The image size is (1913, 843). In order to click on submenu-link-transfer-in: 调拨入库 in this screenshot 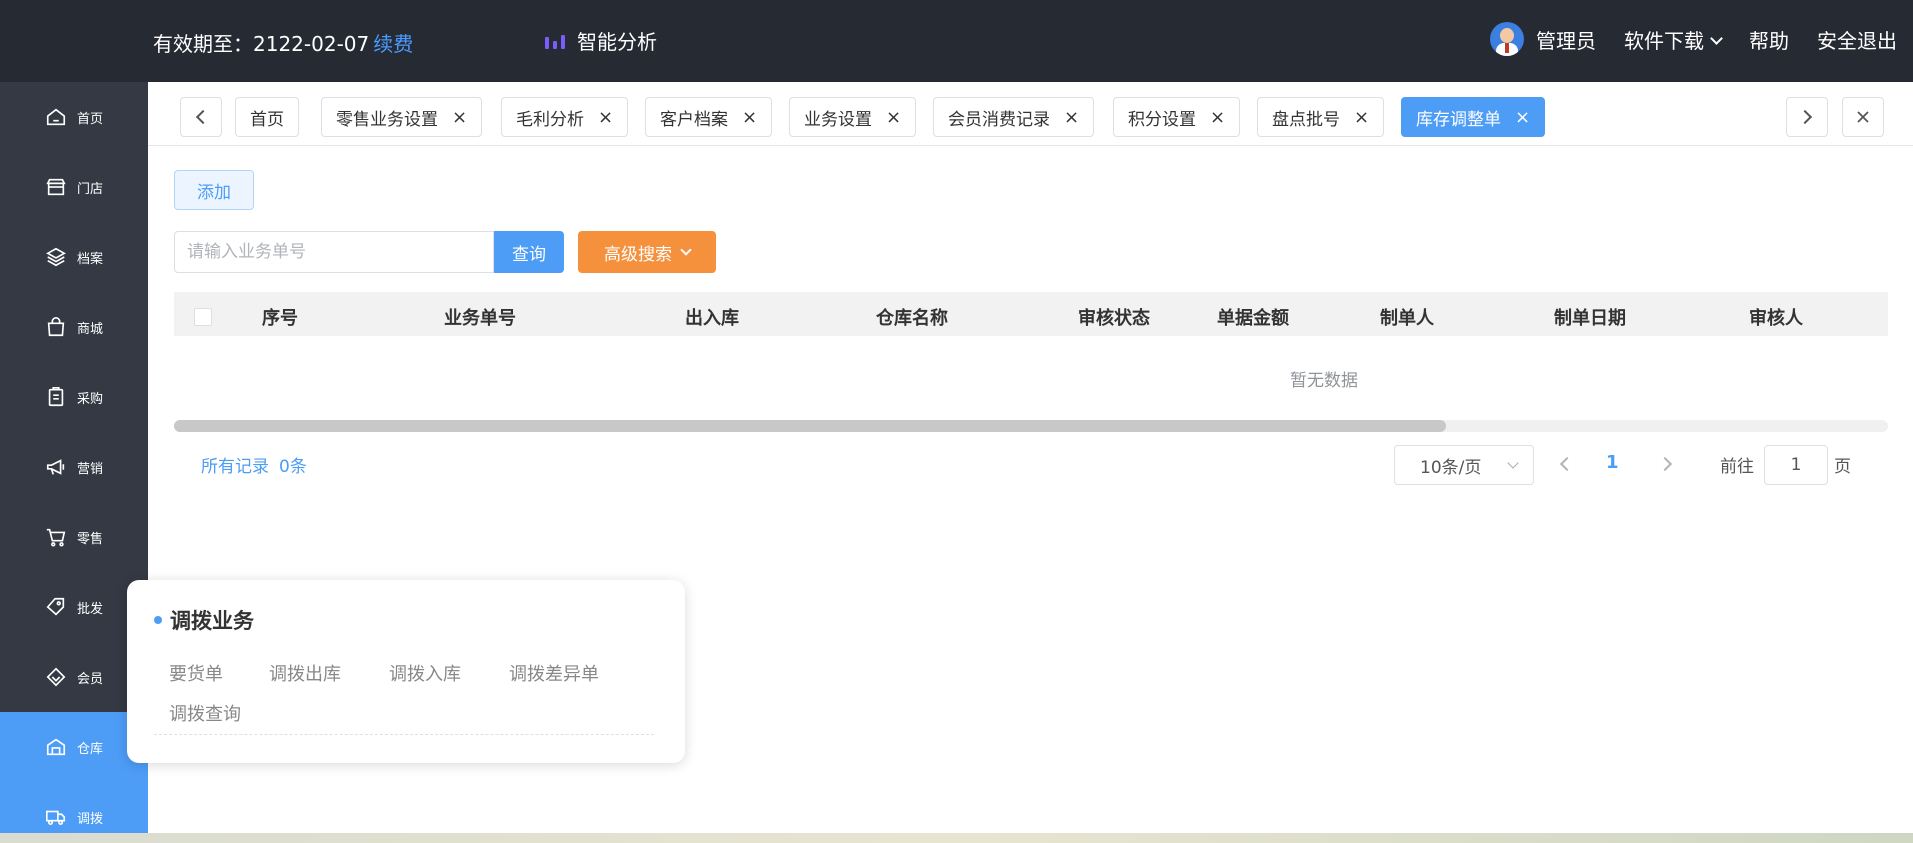, I will do `click(425, 673)`.